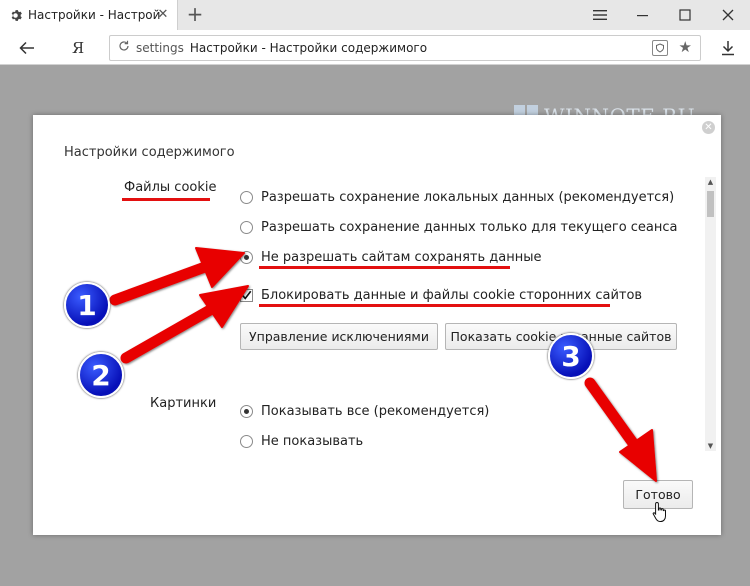 This screenshot has height=586, width=750. Describe the element at coordinates (124, 48) in the screenshot. I see `reload-icon` at that location.